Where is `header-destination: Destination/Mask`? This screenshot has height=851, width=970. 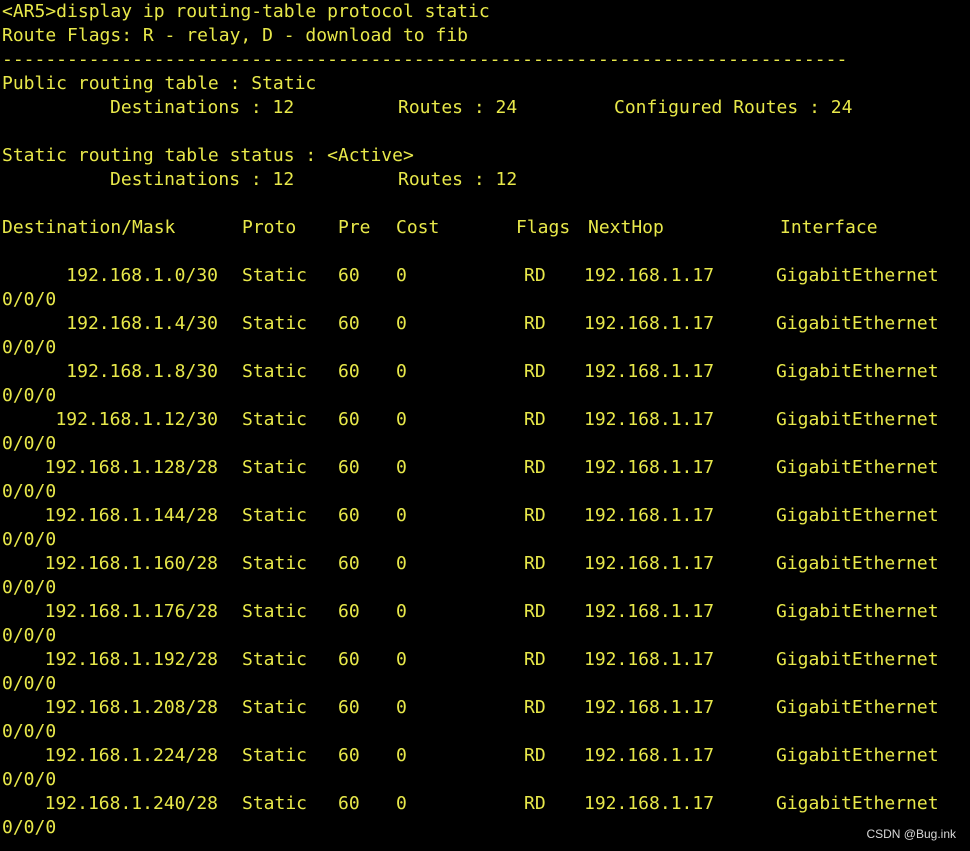
header-destination: Destination/Mask is located at coordinates (89, 227).